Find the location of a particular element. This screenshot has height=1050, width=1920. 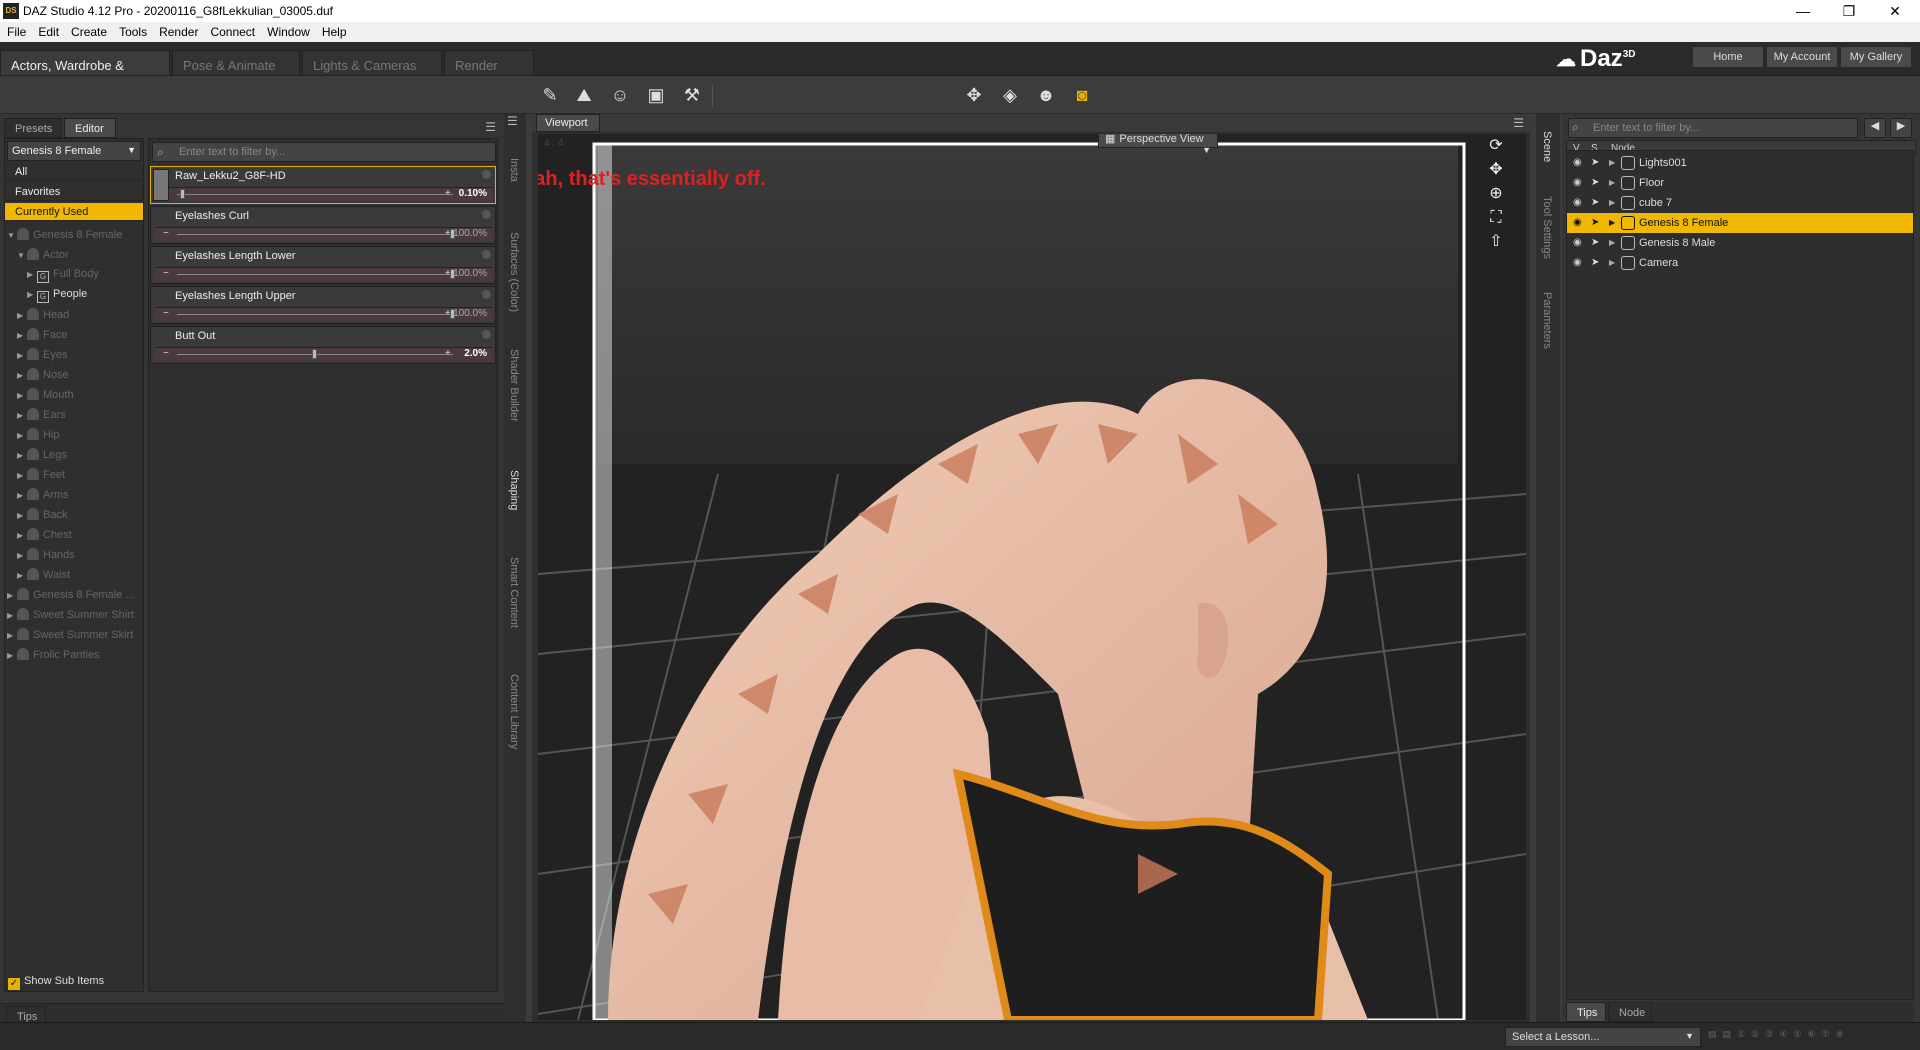

slider-value: 0.10% is located at coordinates (473, 193).